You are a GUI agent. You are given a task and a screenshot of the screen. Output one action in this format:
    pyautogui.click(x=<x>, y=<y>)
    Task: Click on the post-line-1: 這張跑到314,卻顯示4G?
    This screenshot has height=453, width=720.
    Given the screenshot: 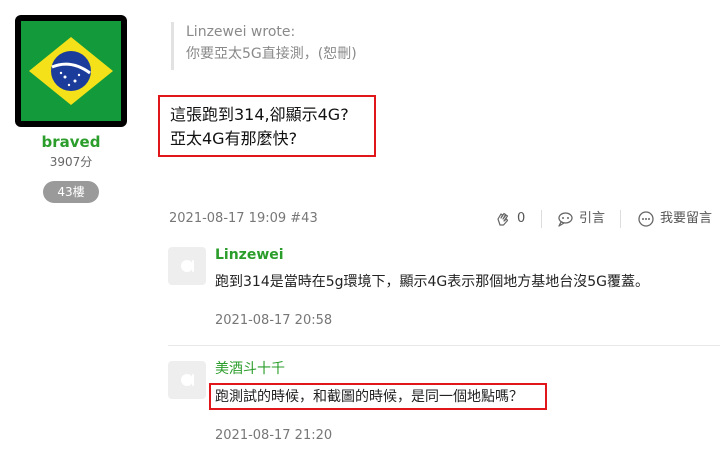 What is the action you would take?
    pyautogui.click(x=259, y=114)
    